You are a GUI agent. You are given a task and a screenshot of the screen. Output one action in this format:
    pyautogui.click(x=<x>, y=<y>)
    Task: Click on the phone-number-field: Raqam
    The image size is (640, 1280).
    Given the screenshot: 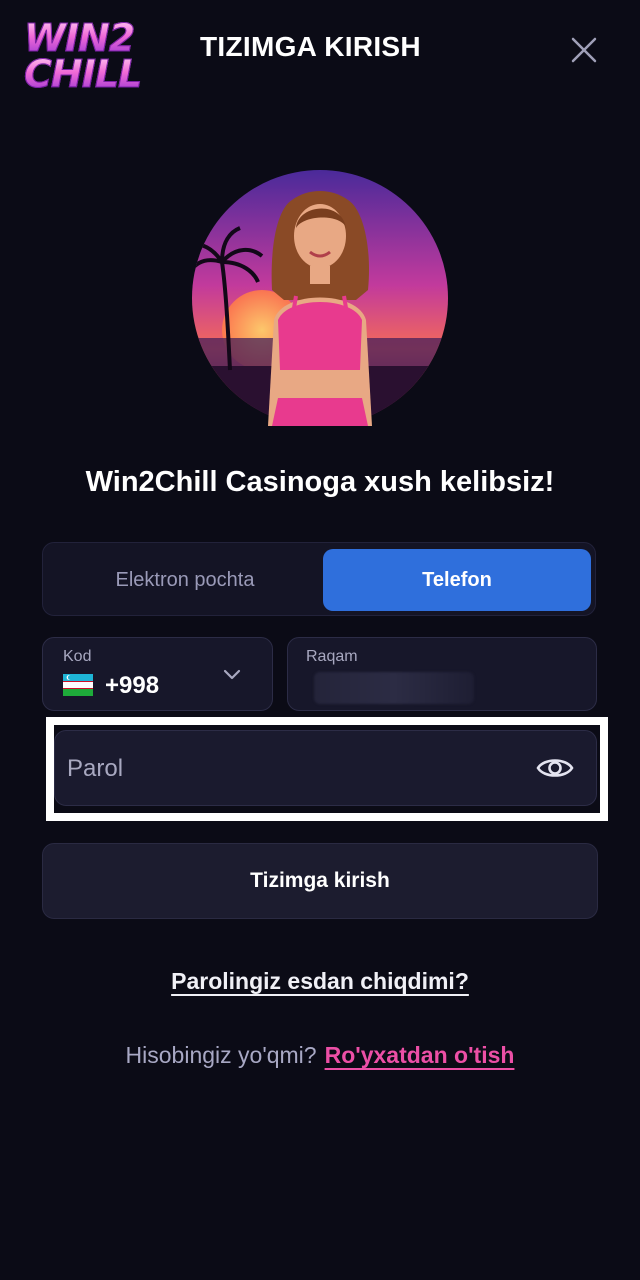 What is the action you would take?
    pyautogui.click(x=442, y=674)
    